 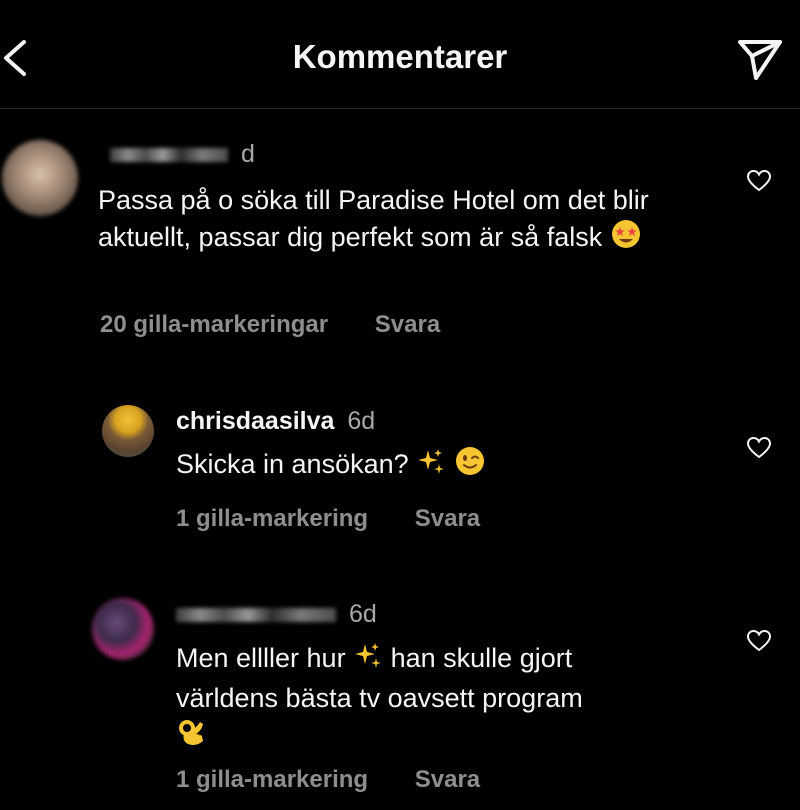 I want to click on comment-line-2: världens bästa tv oavsett program, so click(x=379, y=698).